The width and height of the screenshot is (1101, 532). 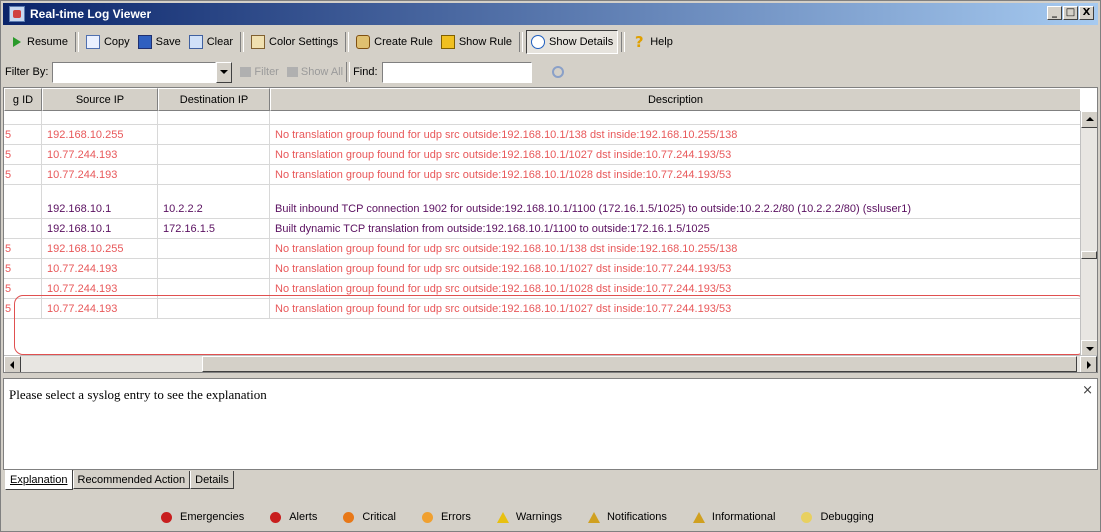 I want to click on horizontal-scrollbar, so click(x=550, y=363).